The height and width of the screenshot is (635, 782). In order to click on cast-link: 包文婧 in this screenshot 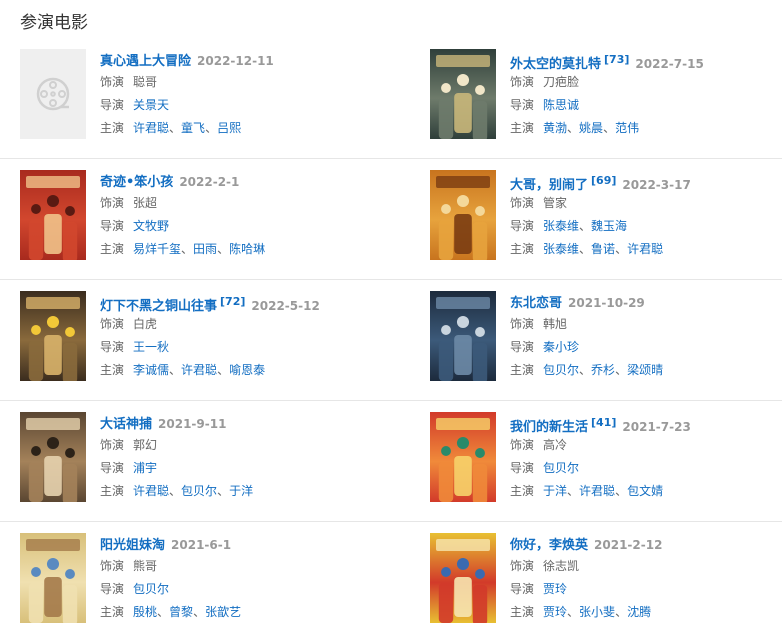, I will do `click(645, 491)`.